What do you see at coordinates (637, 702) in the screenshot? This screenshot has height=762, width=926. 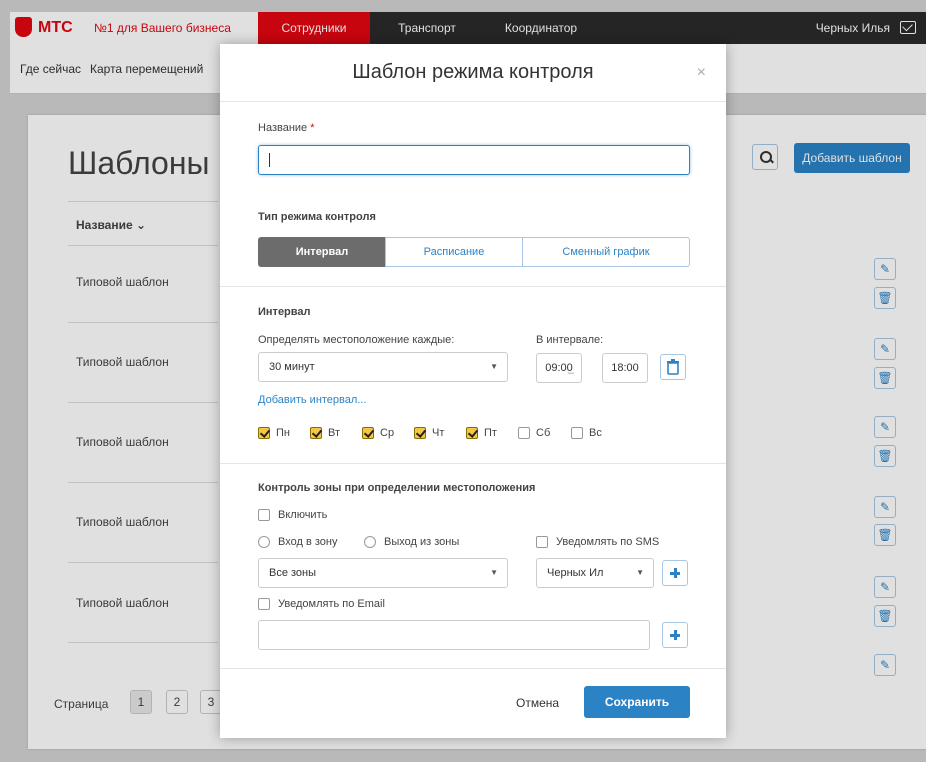 I see `save-button: Сохранить` at bounding box center [637, 702].